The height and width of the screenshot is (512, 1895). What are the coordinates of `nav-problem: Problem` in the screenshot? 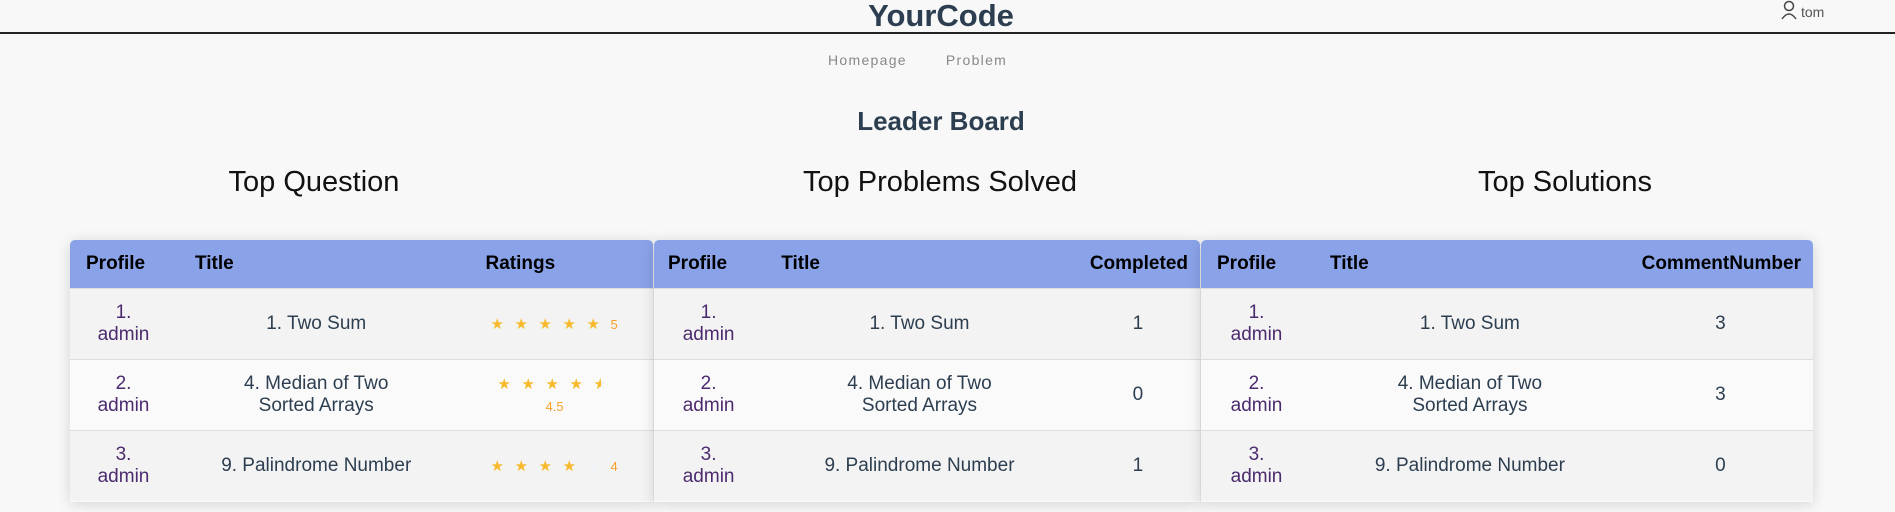 It's located at (976, 60).